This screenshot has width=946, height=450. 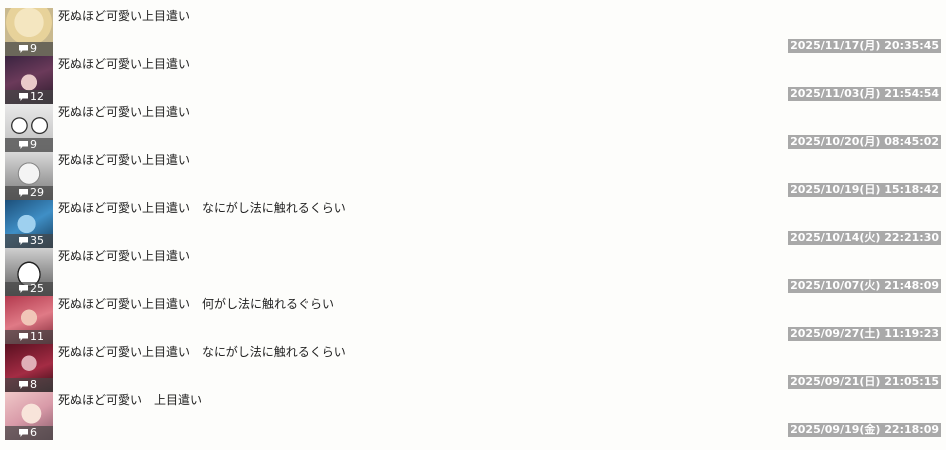 What do you see at coordinates (196, 304) in the screenshot?
I see `post-title-link: 死ぬほど可愛い上目遣い 何がし法に触れるぐらい` at bounding box center [196, 304].